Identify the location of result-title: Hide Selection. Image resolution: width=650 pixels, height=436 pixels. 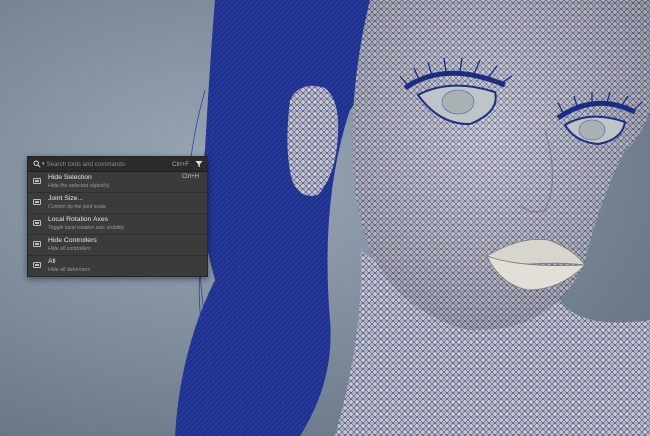
(70, 177).